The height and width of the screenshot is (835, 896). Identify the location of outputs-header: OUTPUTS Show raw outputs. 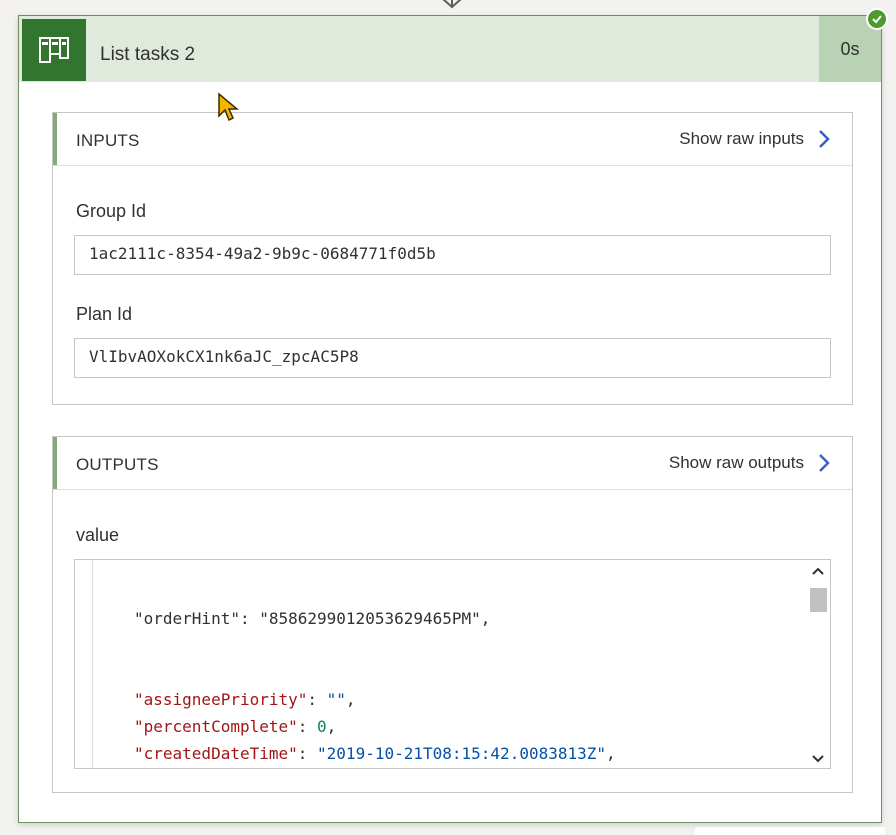
(452, 463).